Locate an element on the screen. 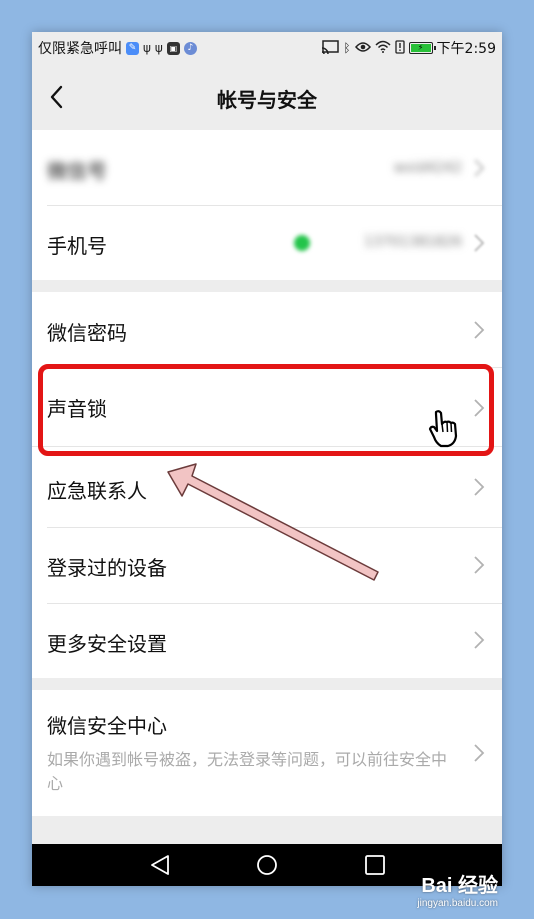 This screenshot has width=534, height=919. security-center-card: 微信安全中心 如果你遇到帐号被盗，无法登录等问题，可以前往安全中心 is located at coordinates (267, 753).